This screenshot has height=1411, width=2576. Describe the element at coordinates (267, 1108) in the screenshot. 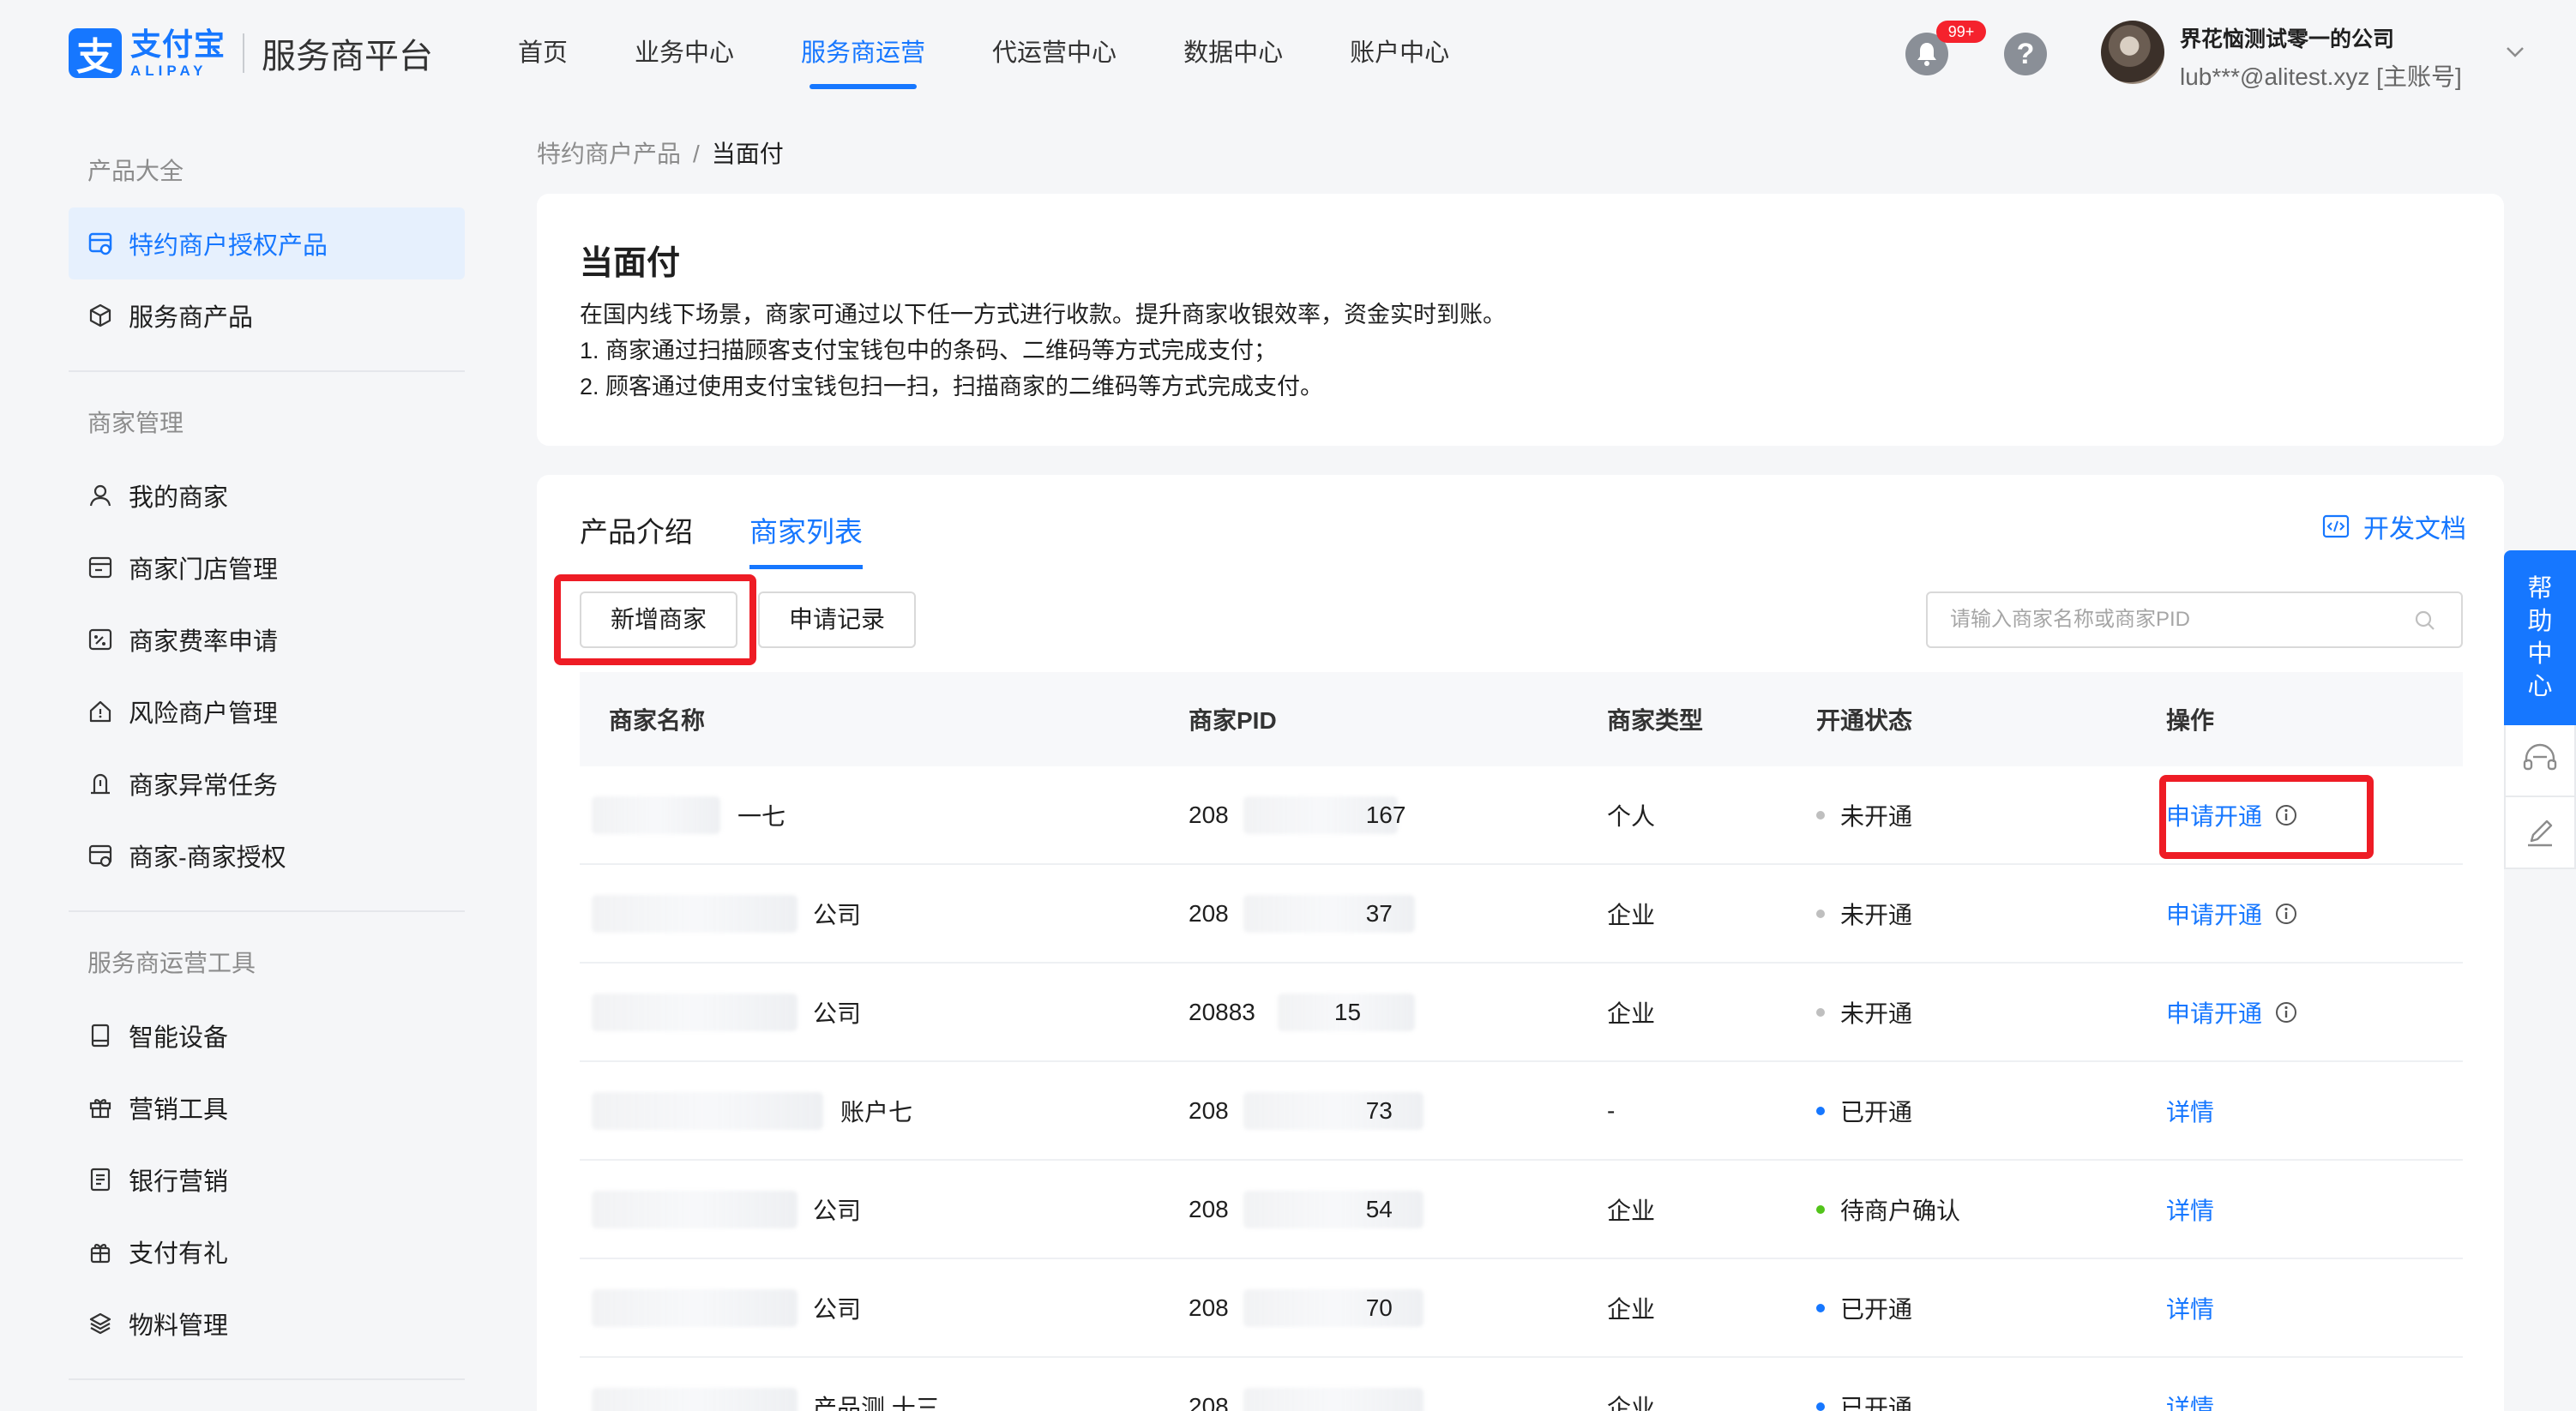

I see `sidebar-item-marketing-tools: 营销工具` at that location.